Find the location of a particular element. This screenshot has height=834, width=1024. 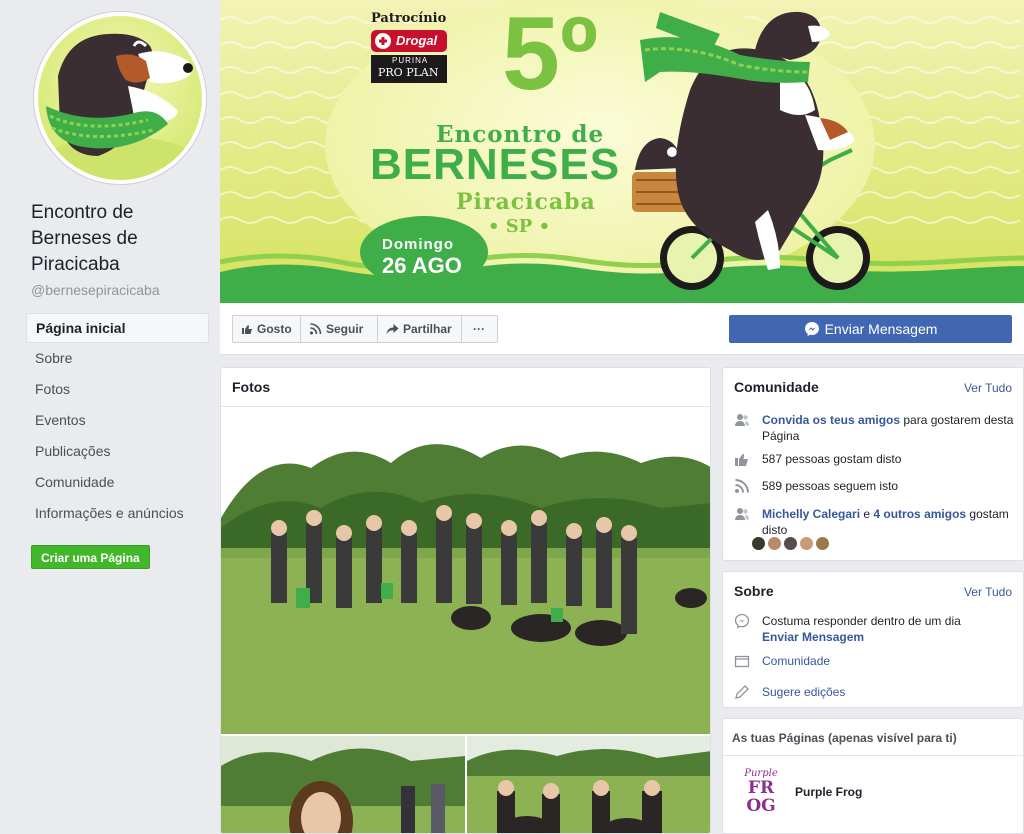

share-button: Partilhar is located at coordinates (419, 329).